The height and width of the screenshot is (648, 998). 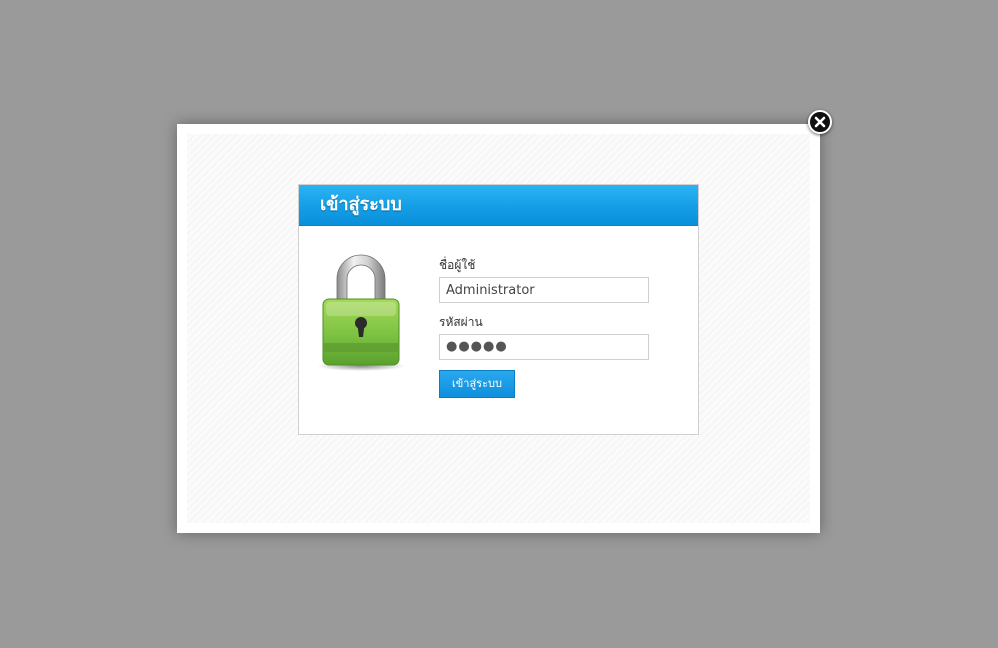 I want to click on username-label: ชื่อผู้ใช้, so click(x=457, y=265).